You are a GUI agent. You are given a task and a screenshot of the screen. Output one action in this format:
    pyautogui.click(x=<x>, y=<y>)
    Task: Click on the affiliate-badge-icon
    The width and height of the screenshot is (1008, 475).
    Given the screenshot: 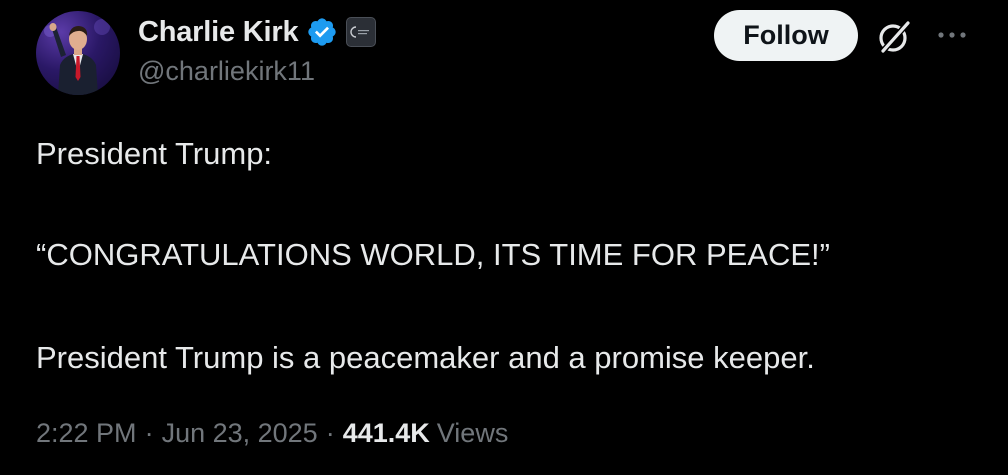 What is the action you would take?
    pyautogui.click(x=361, y=32)
    